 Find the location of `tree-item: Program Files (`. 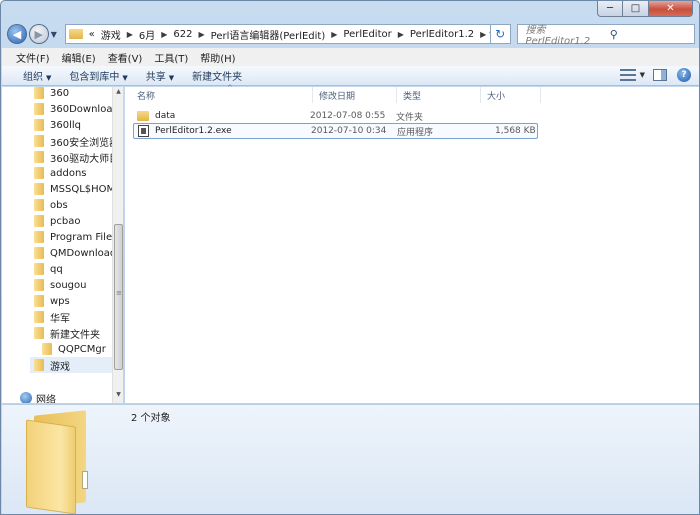

tree-item: Program Files ( is located at coordinates (78, 237).